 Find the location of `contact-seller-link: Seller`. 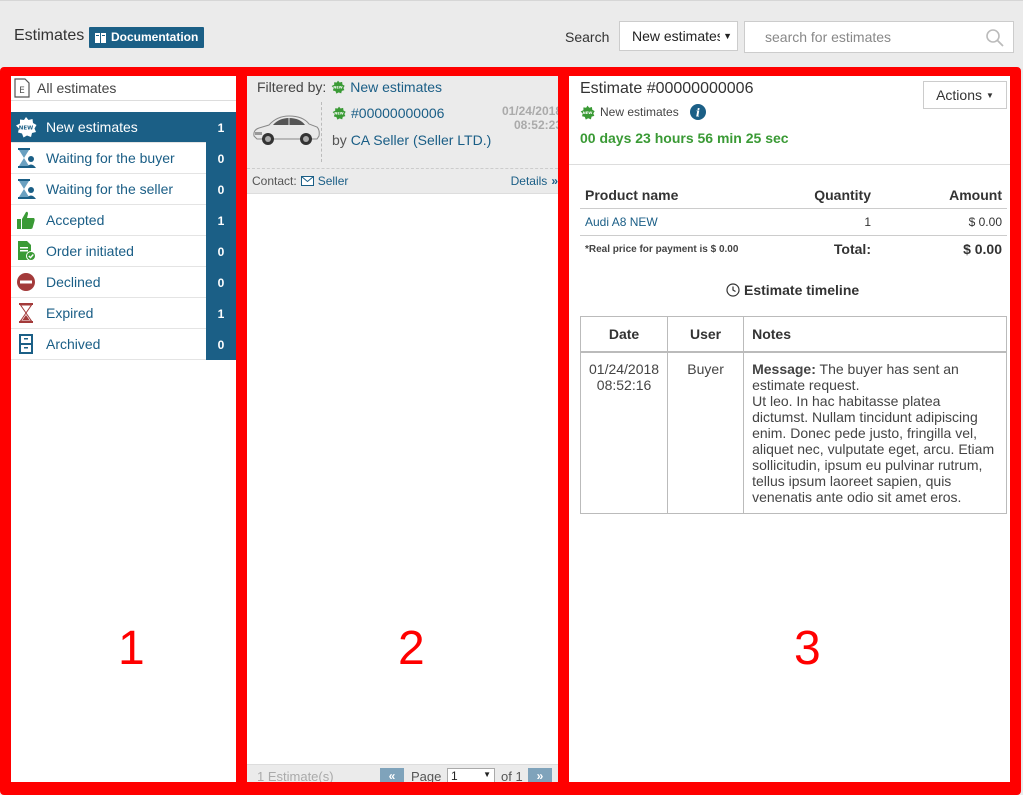

contact-seller-link: Seller is located at coordinates (324, 181).